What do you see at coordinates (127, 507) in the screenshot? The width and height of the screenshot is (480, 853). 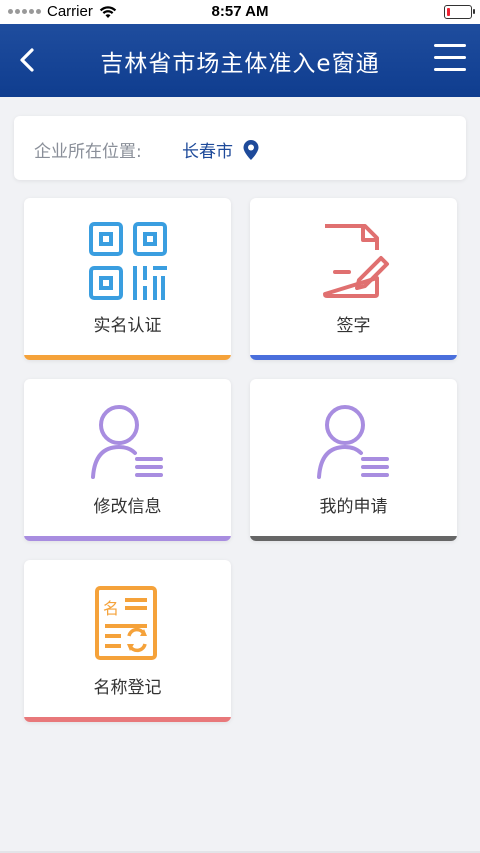 I see `tile-label: 修改信息` at bounding box center [127, 507].